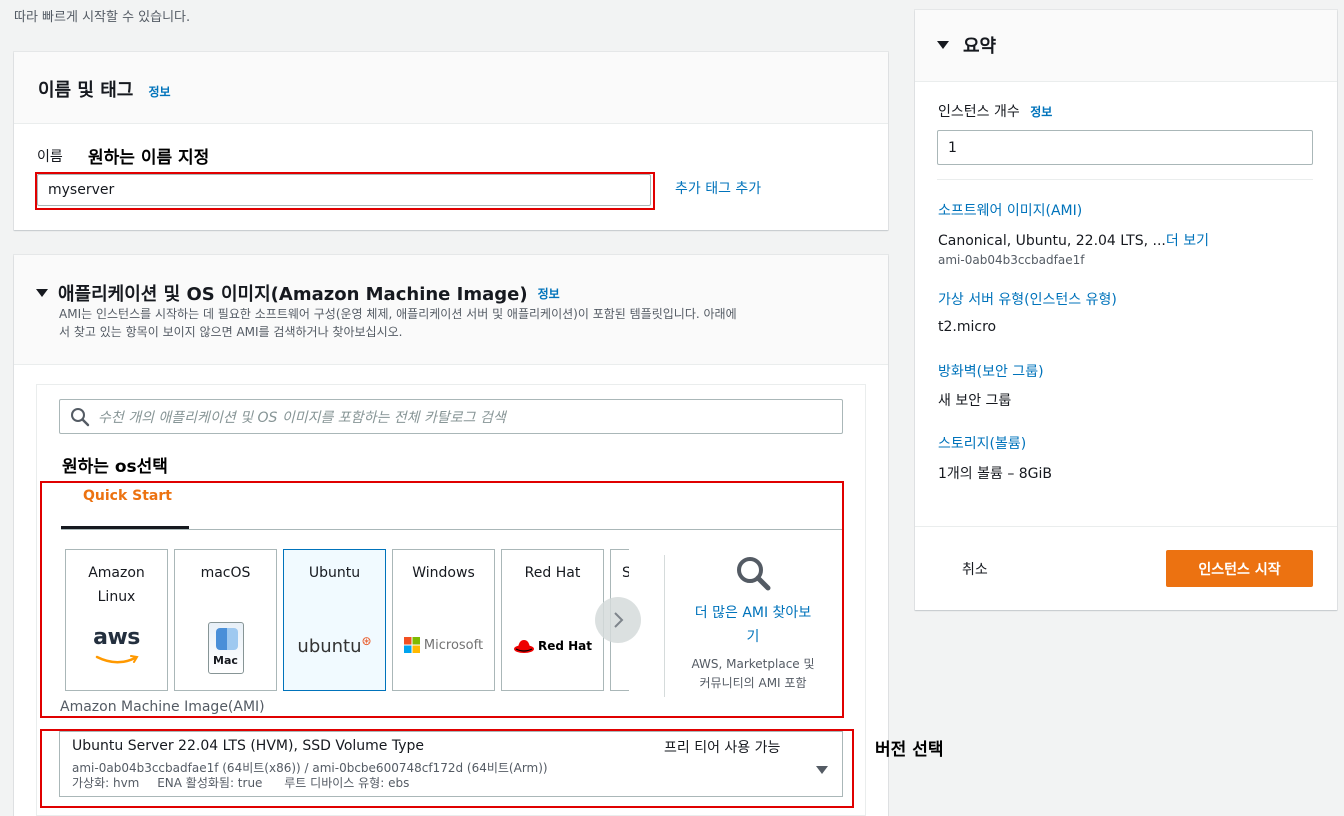 This screenshot has height=816, width=1344. Describe the element at coordinates (967, 327) in the screenshot. I see `instance-type-value: t2.micro` at that location.